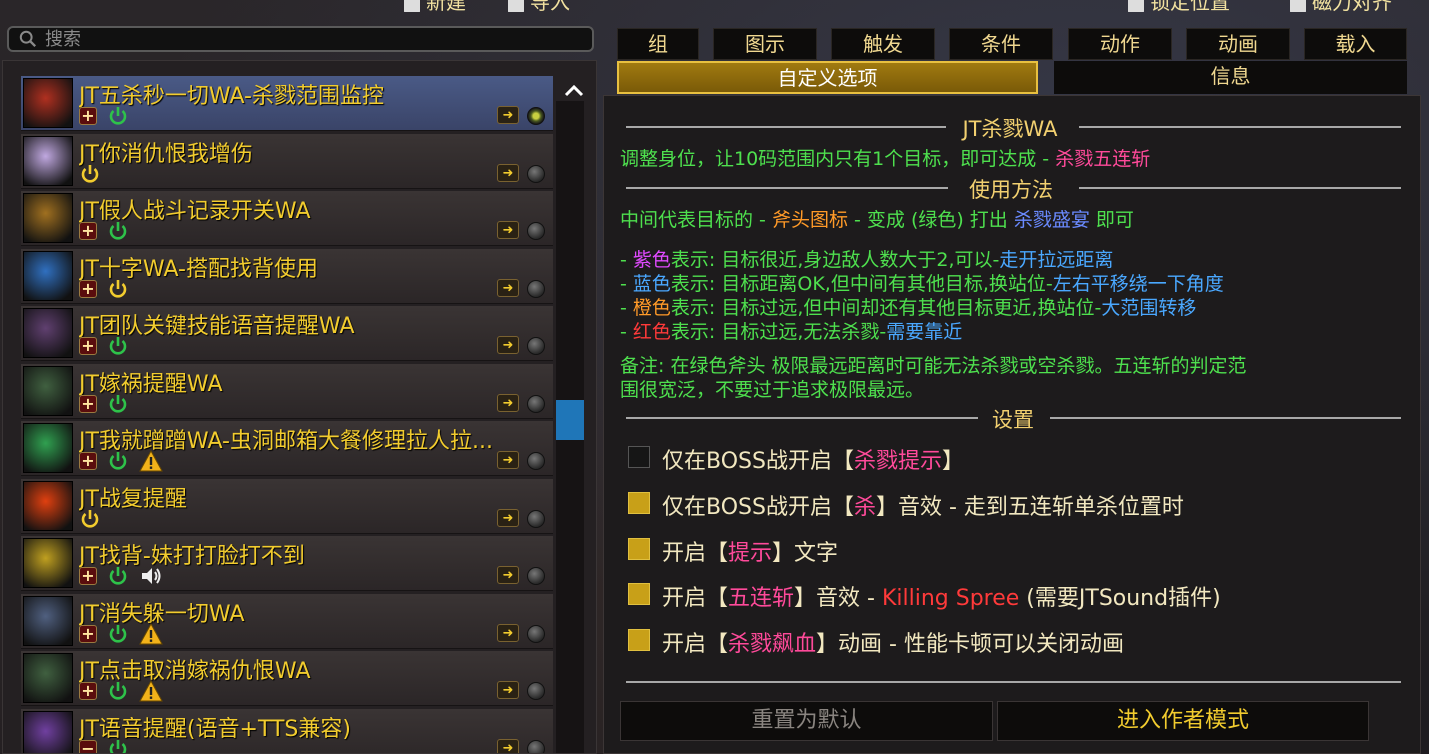 Image resolution: width=1429 pixels, height=754 pixels. Describe the element at coordinates (539, 6) in the screenshot. I see `import-button: 导入` at that location.